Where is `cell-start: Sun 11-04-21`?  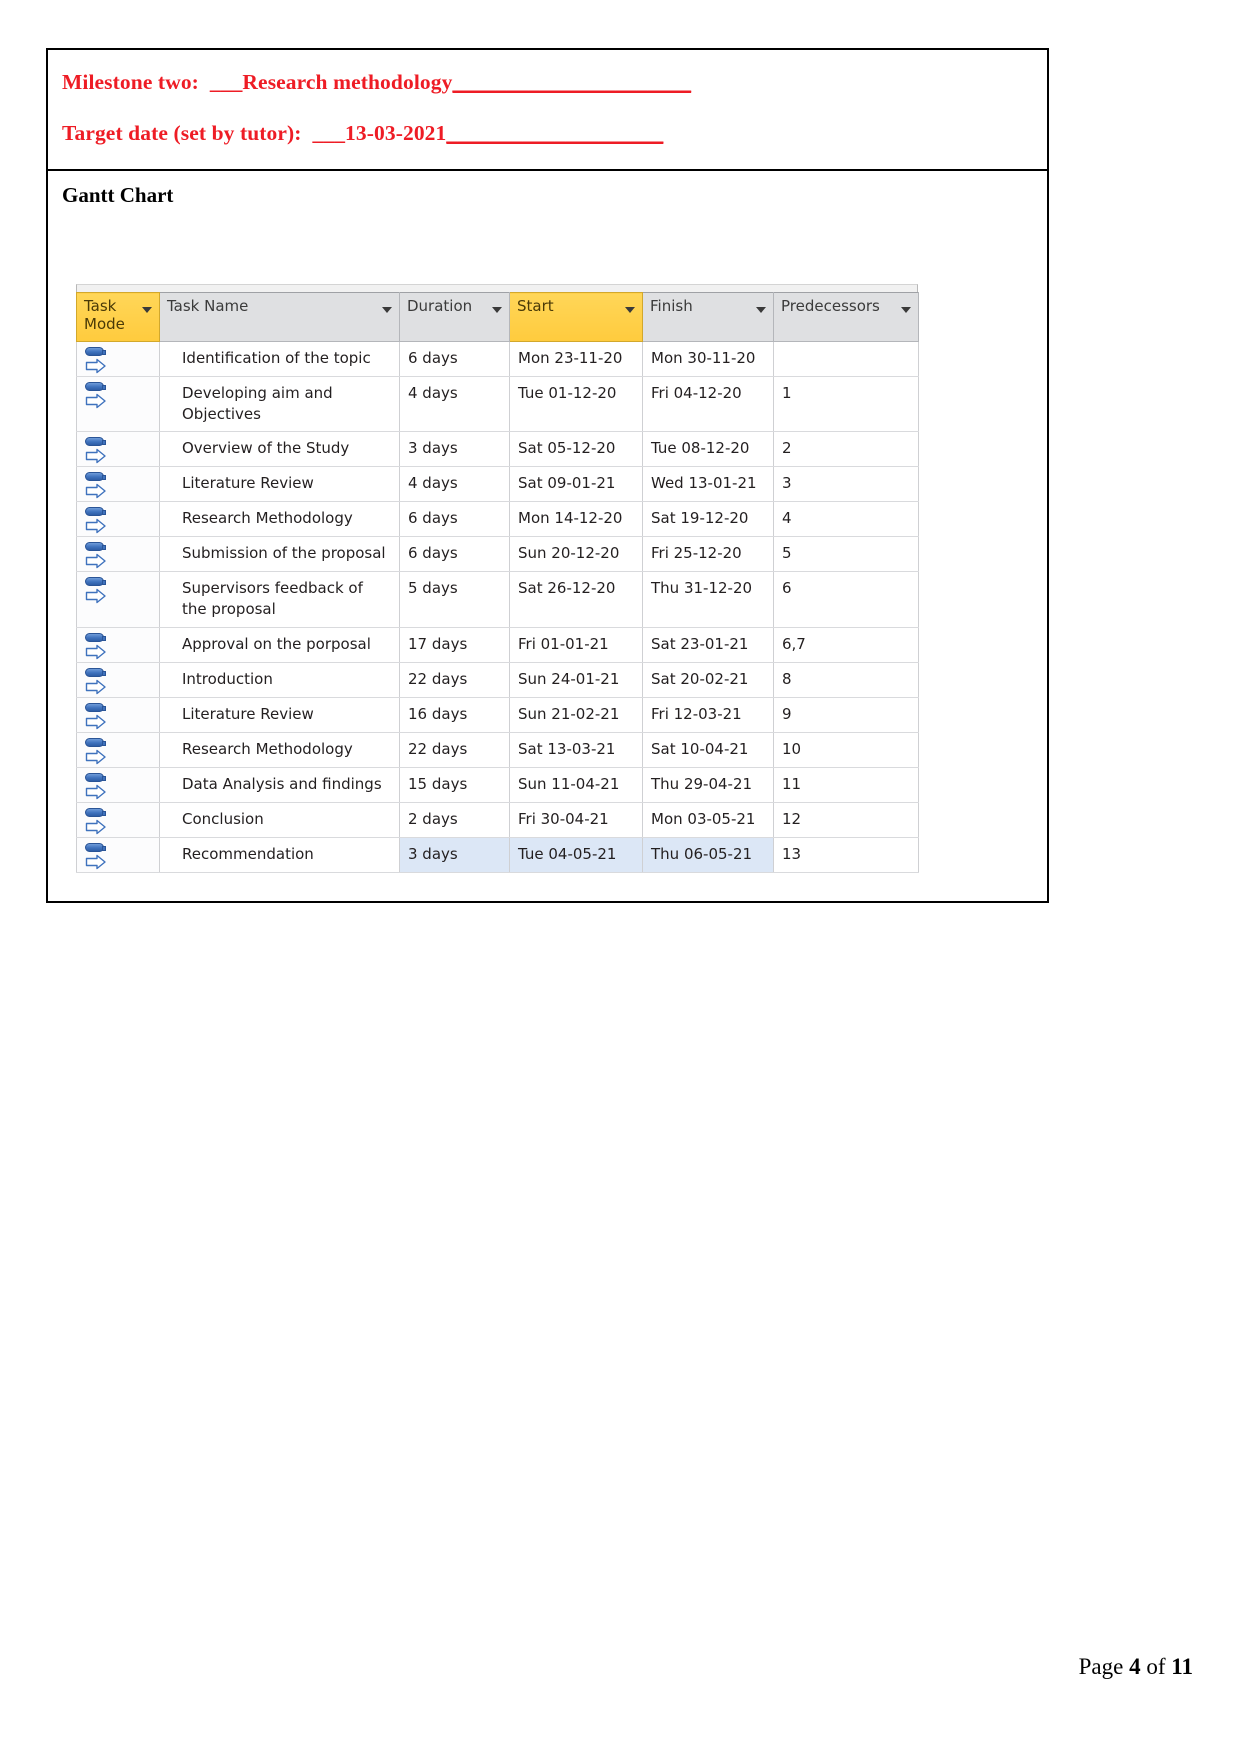
cell-start: Sun 11-04-21 is located at coordinates (576, 784).